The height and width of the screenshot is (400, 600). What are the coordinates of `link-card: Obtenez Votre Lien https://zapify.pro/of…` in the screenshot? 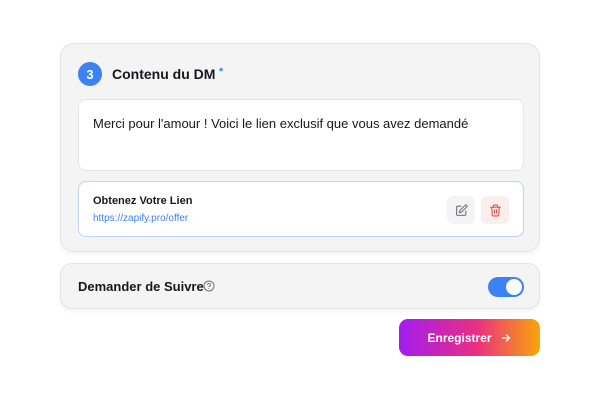 It's located at (301, 209).